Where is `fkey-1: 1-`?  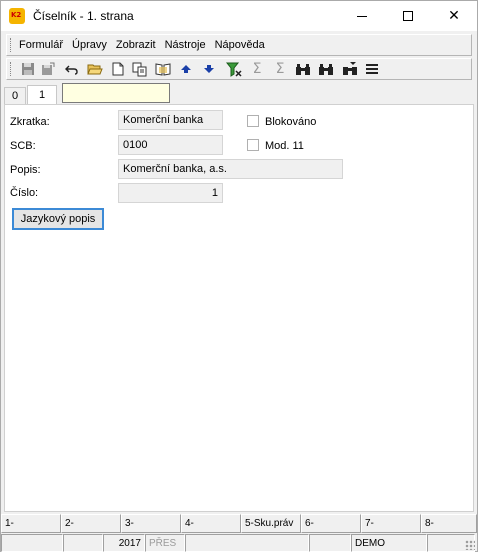 fkey-1: 1- is located at coordinates (31, 523).